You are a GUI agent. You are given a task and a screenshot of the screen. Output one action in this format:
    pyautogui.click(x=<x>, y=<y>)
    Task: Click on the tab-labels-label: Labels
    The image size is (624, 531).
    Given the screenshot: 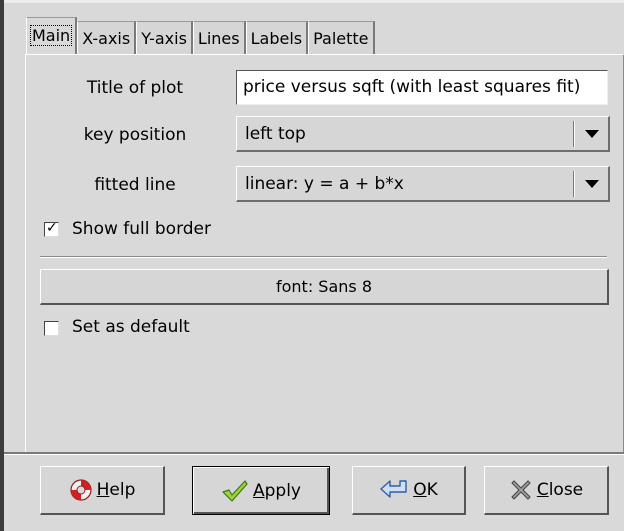 What is the action you would take?
    pyautogui.click(x=276, y=38)
    